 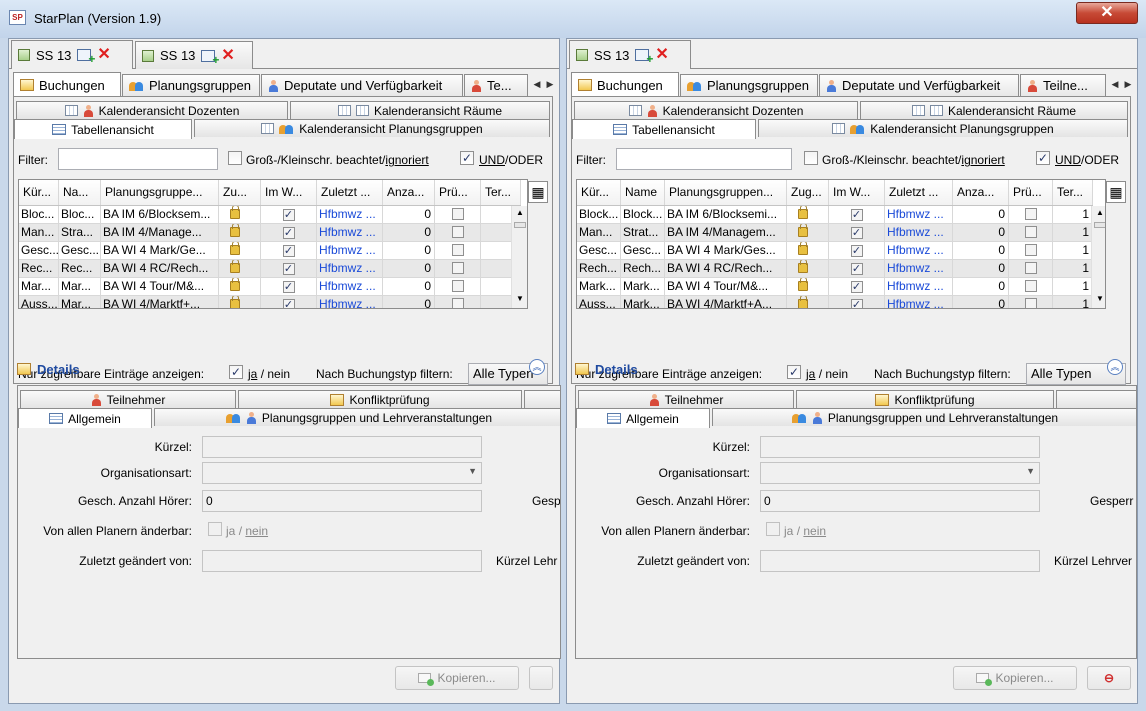 I want to click on organisationsart-select: ▼, so click(x=900, y=473).